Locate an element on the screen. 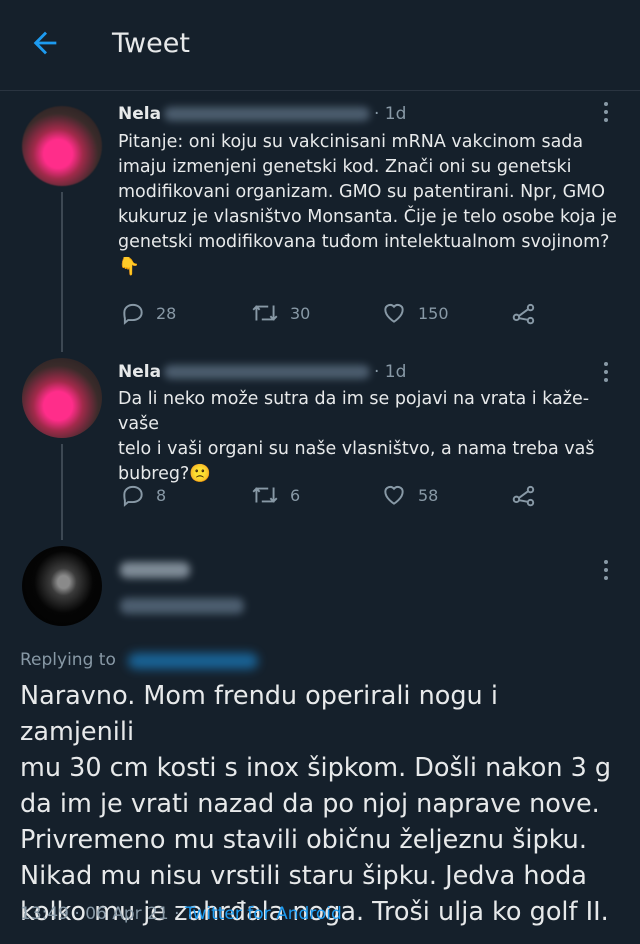 The width and height of the screenshot is (640, 944). like-count: 150 is located at coordinates (433, 313).